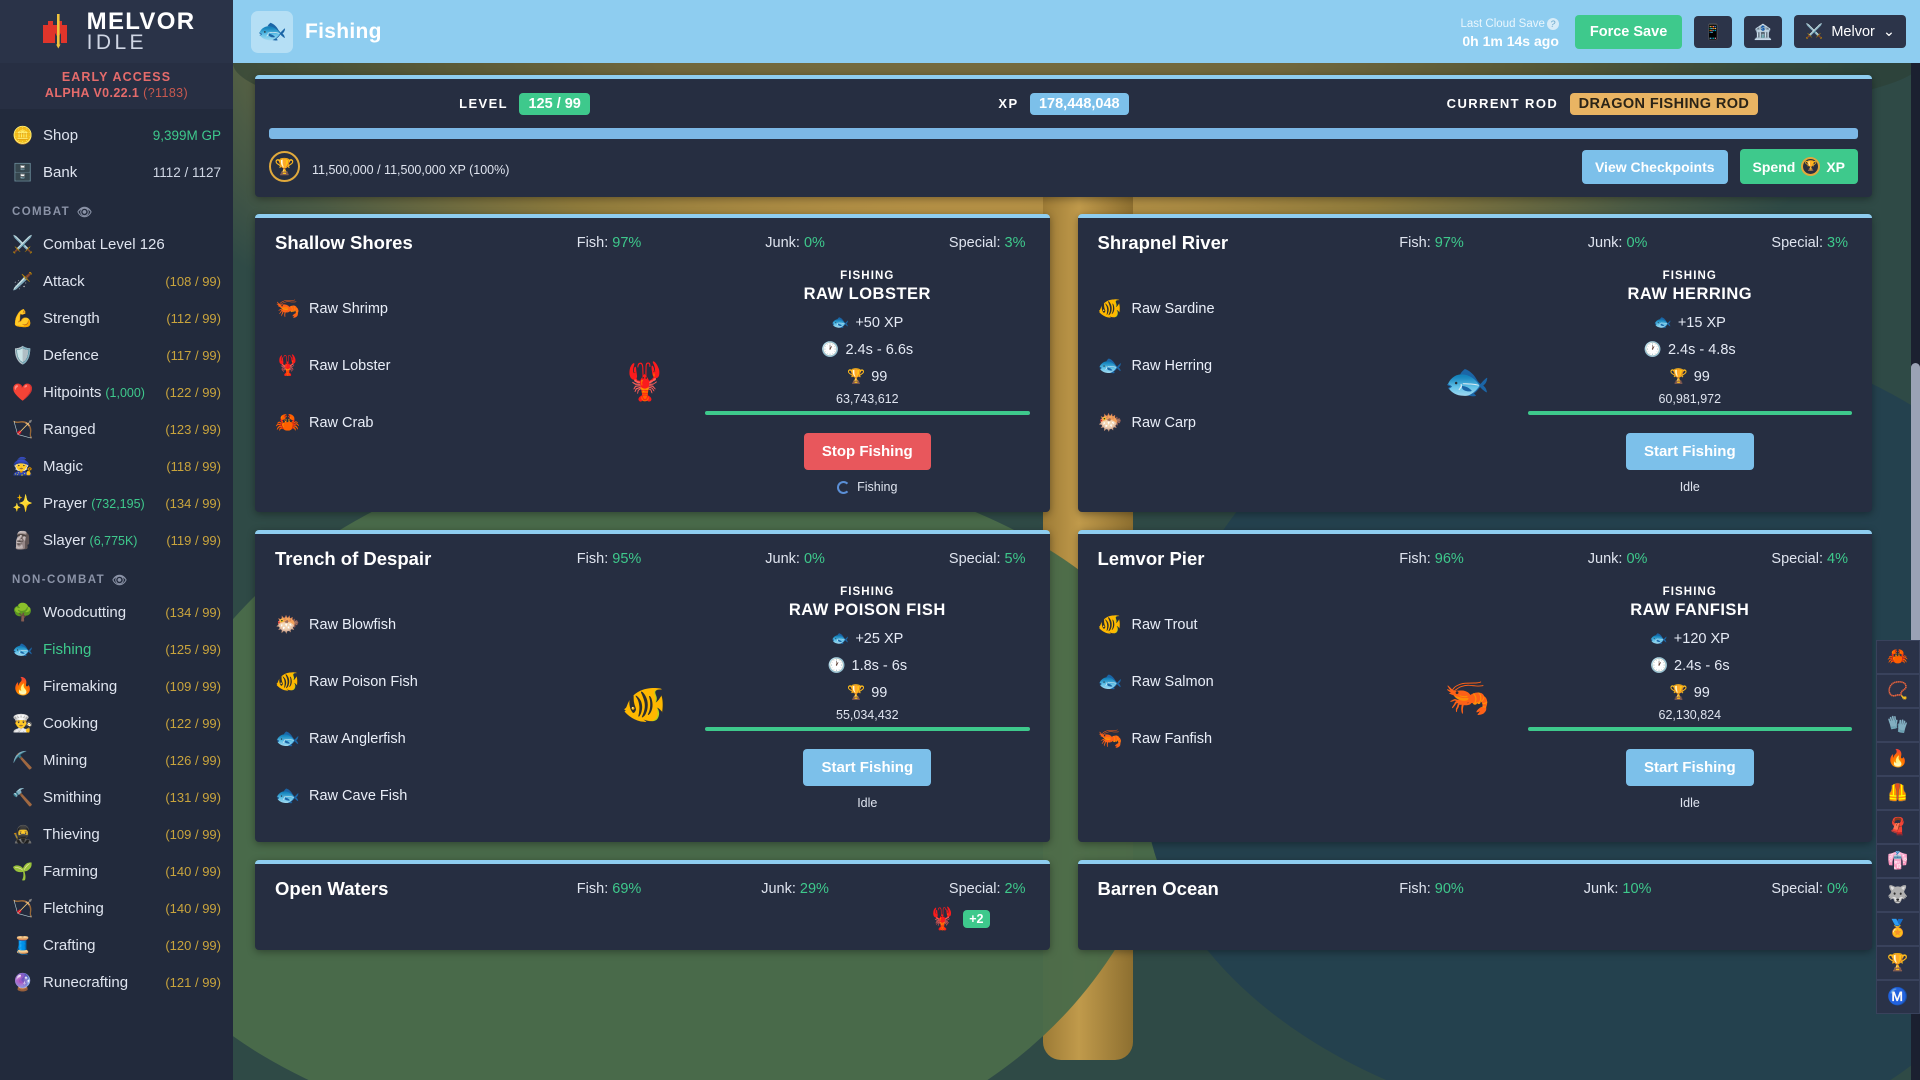  I want to click on fish-list-item: 🐟 Raw Herring, so click(1252, 365).